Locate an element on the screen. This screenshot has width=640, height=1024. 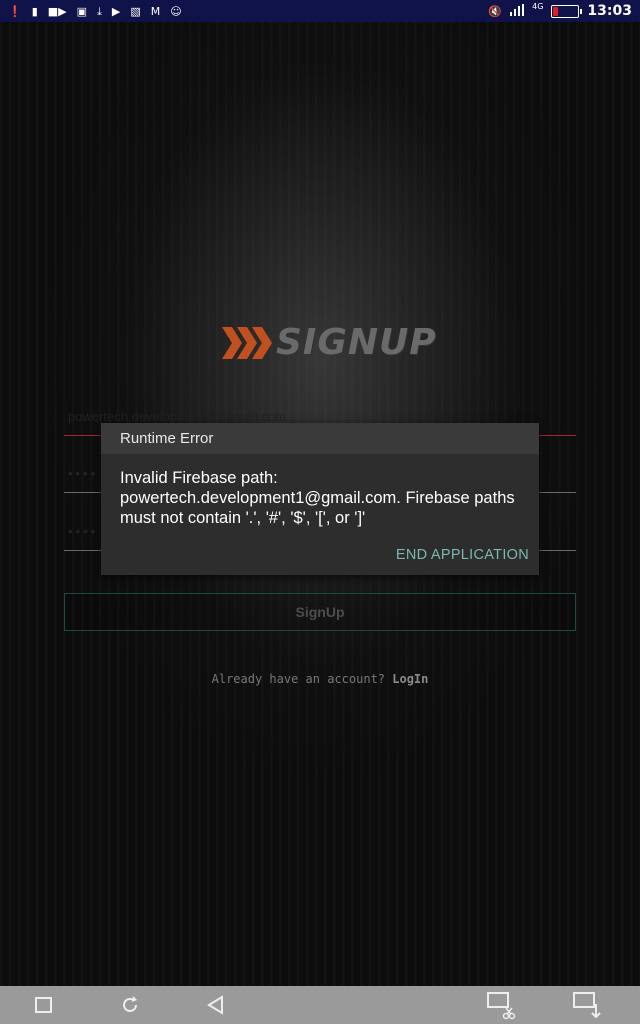
login-prompt-row: Already have an account? LogIn is located at coordinates (320, 679).